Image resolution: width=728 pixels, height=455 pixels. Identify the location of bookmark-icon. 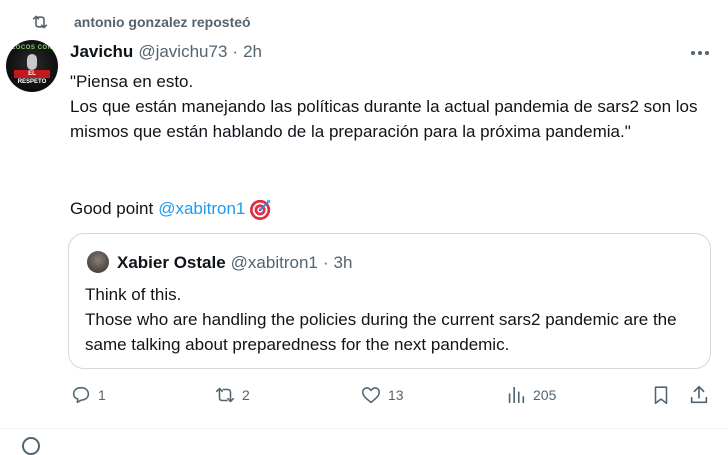
(661, 395).